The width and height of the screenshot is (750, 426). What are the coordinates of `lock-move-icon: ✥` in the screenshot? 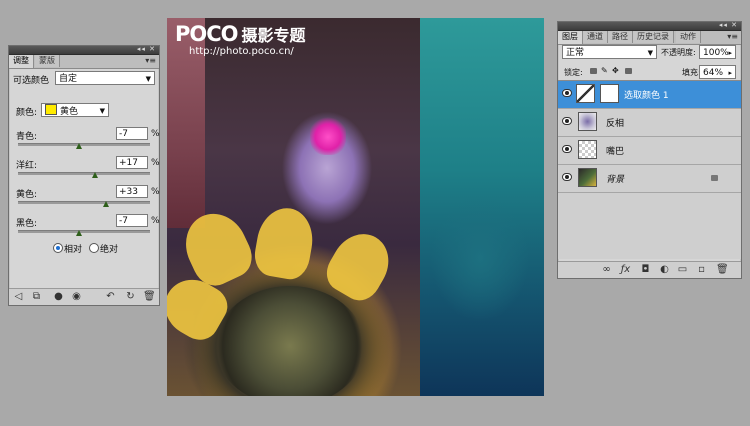 It's located at (615, 70).